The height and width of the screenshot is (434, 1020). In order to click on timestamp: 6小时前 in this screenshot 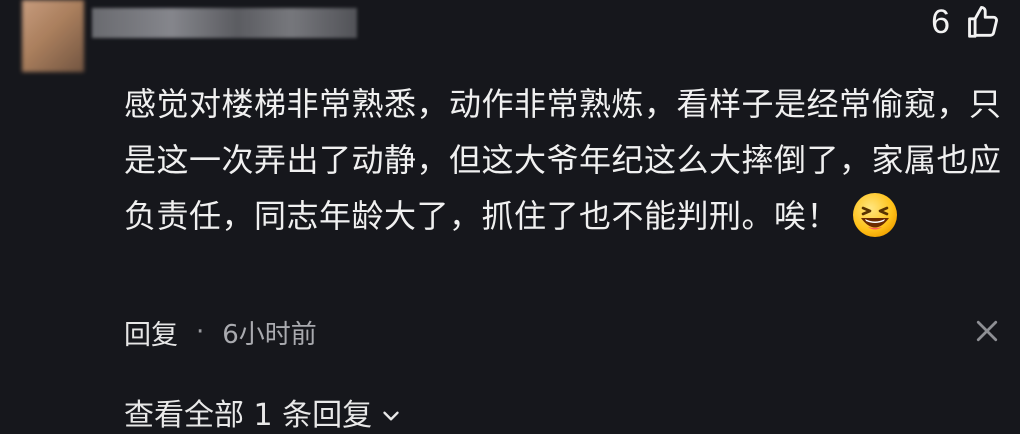, I will do `click(269, 334)`.